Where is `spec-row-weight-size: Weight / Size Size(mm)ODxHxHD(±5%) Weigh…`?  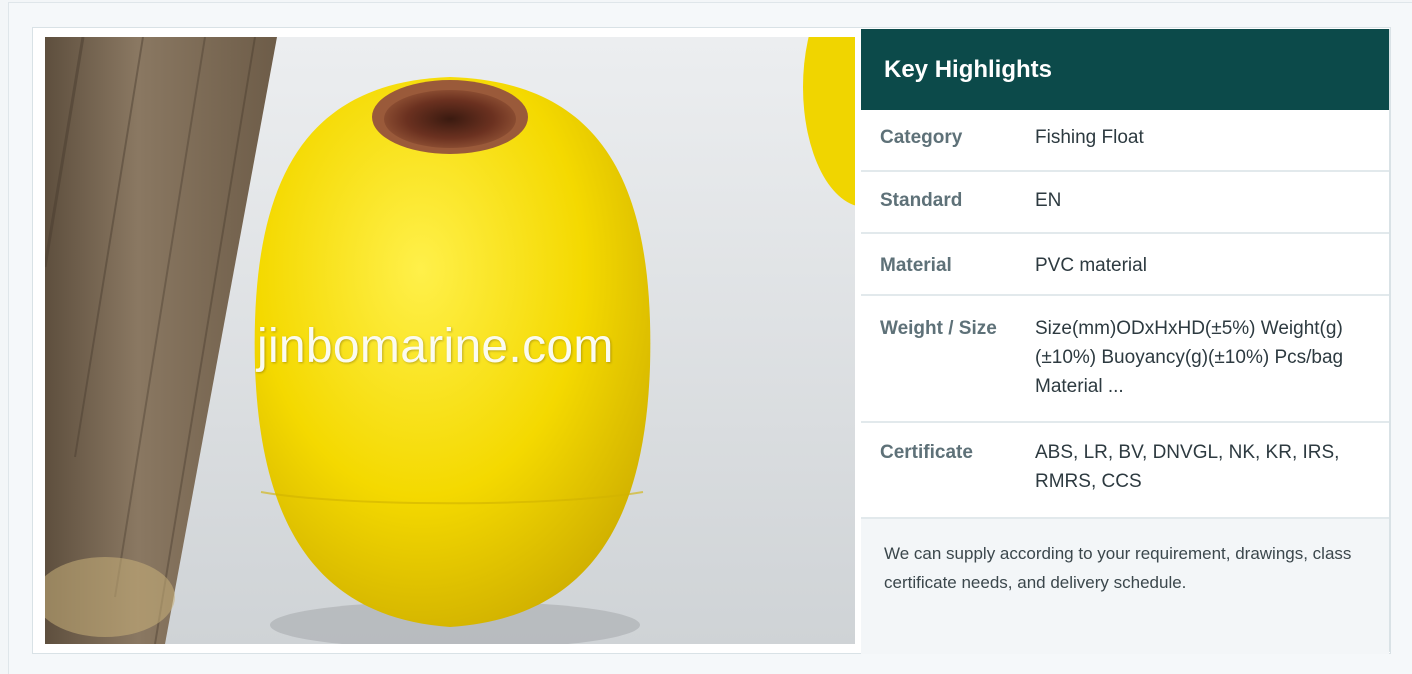
spec-row-weight-size: Weight / Size Size(mm)ODxHxHD(±5%) Weigh… is located at coordinates (1125, 359).